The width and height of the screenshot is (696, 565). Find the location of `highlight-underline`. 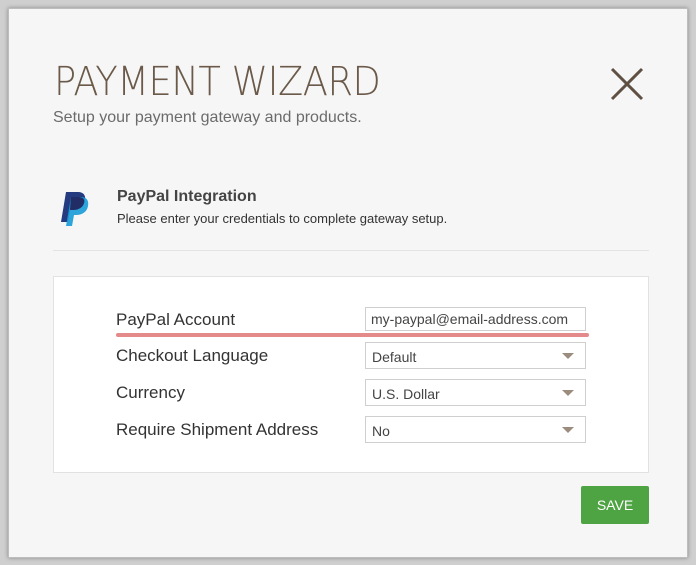

highlight-underline is located at coordinates (352, 335).